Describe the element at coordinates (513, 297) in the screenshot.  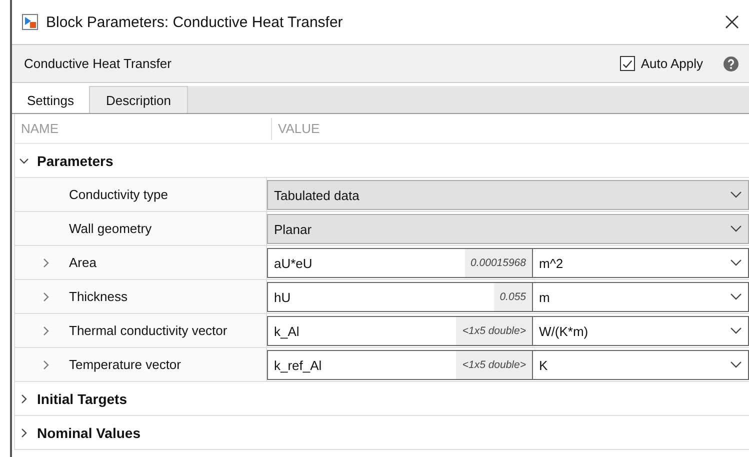
I see `evaluated-value: 0.055` at that location.